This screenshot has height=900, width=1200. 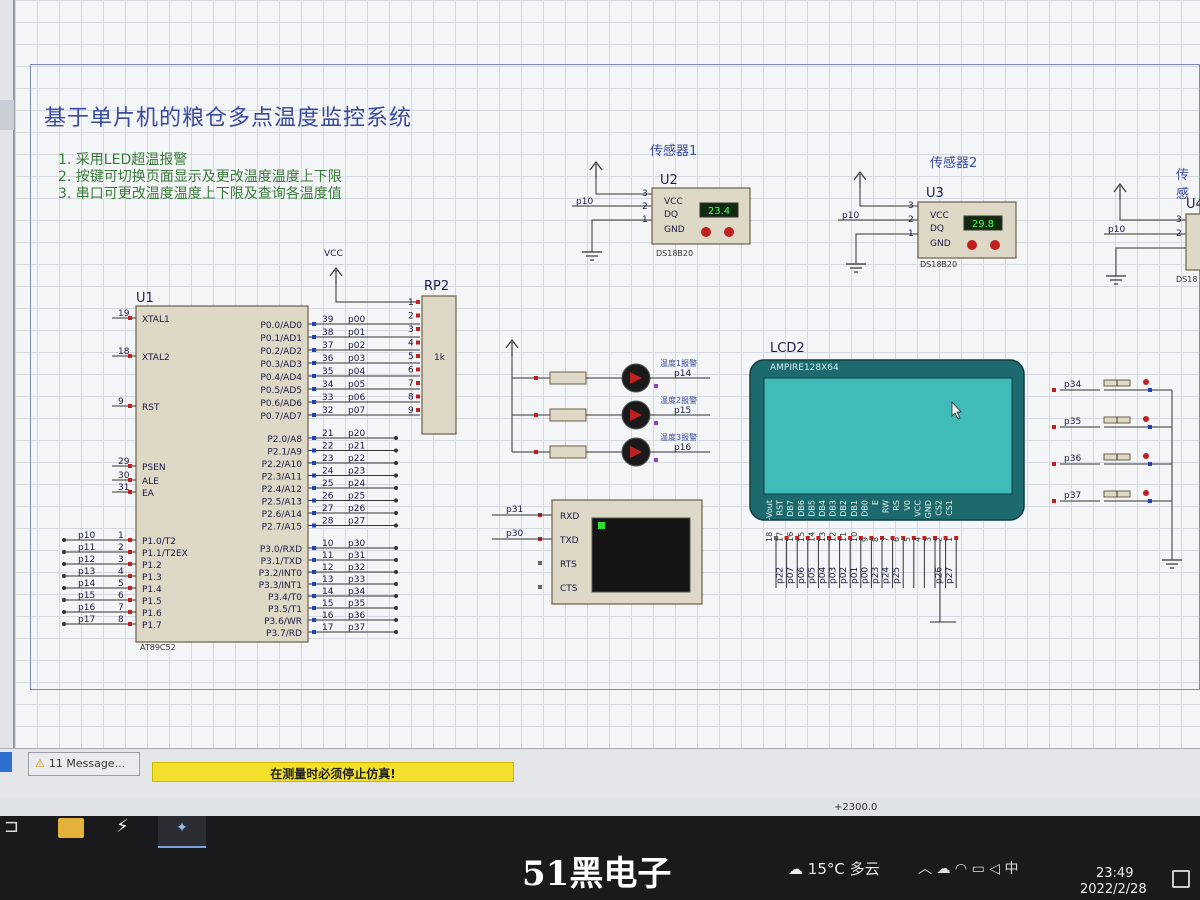 I want to click on virtual-terminal: RXD TXD RTS CTS p31 p30, so click(x=597, y=552).